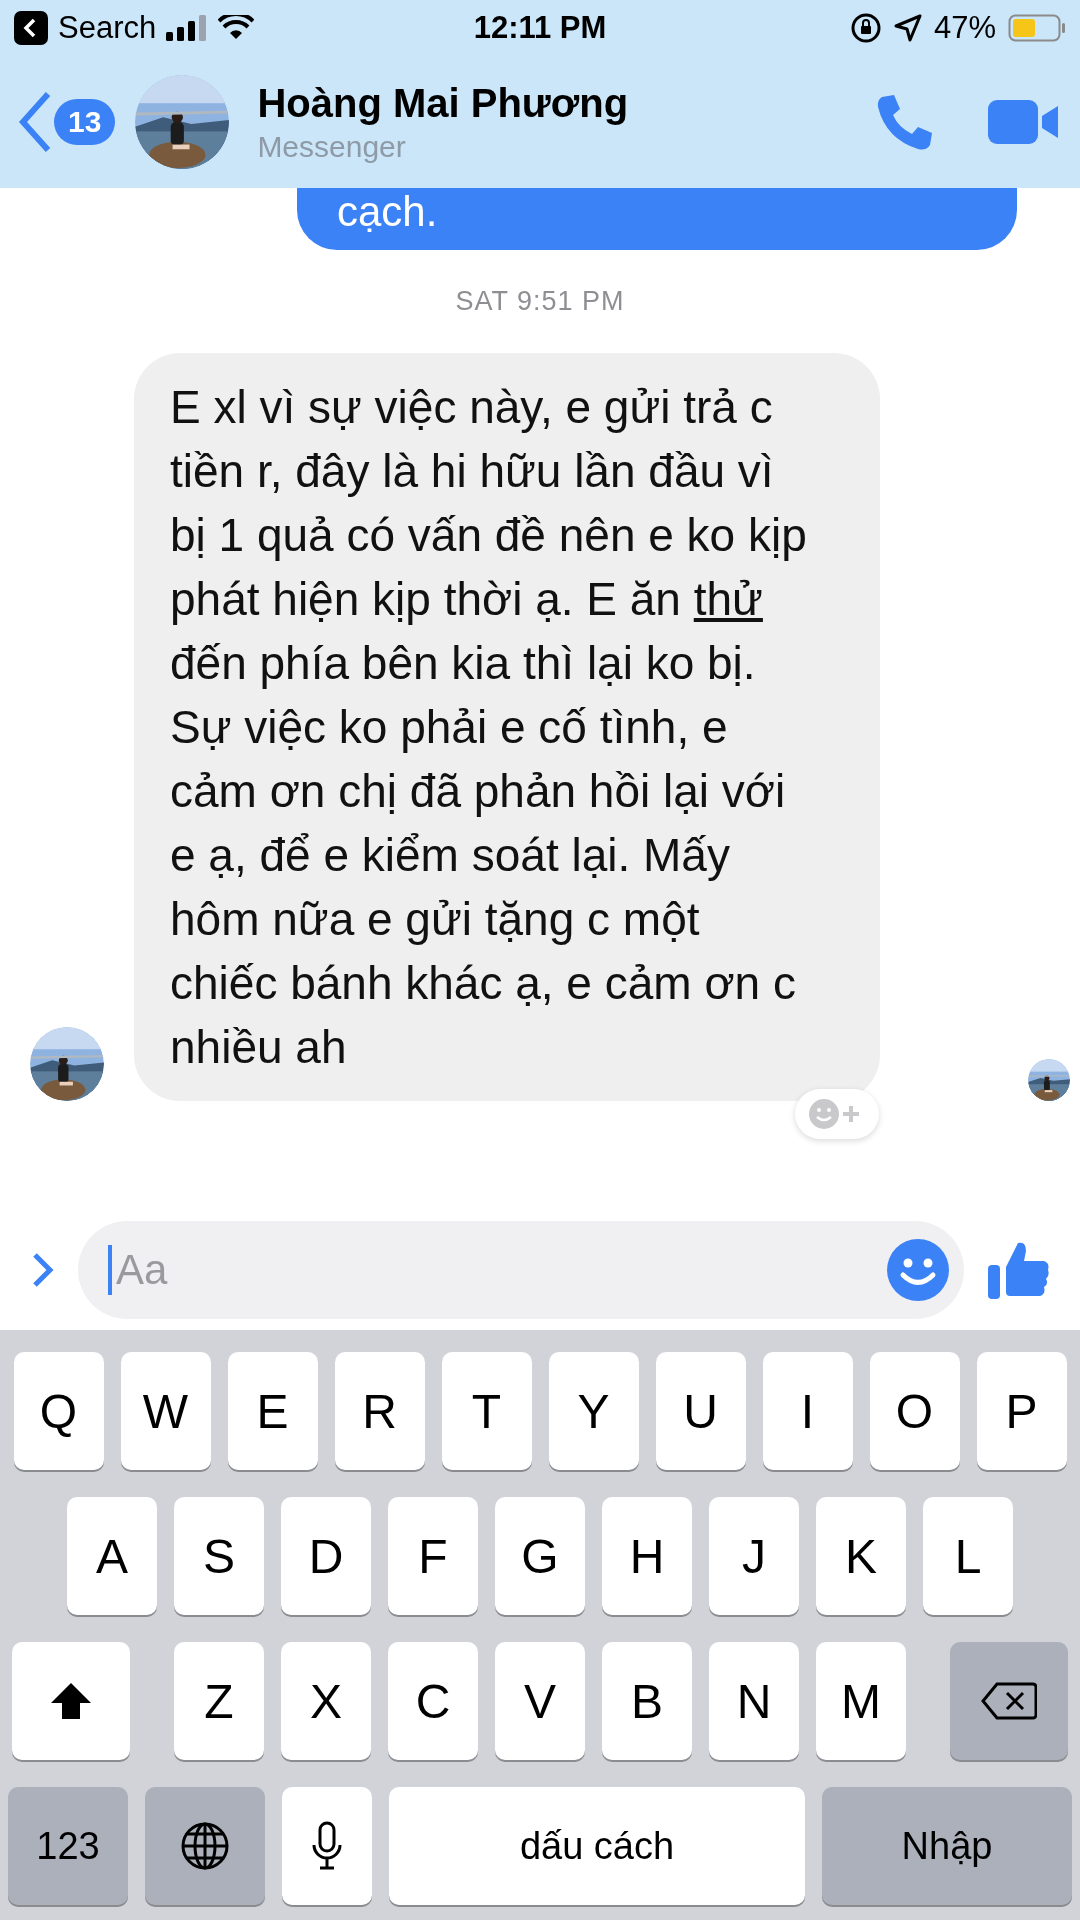 Image resolution: width=1080 pixels, height=1920 pixels. What do you see at coordinates (540, 1701) in the screenshot?
I see `keyboard-key: V` at bounding box center [540, 1701].